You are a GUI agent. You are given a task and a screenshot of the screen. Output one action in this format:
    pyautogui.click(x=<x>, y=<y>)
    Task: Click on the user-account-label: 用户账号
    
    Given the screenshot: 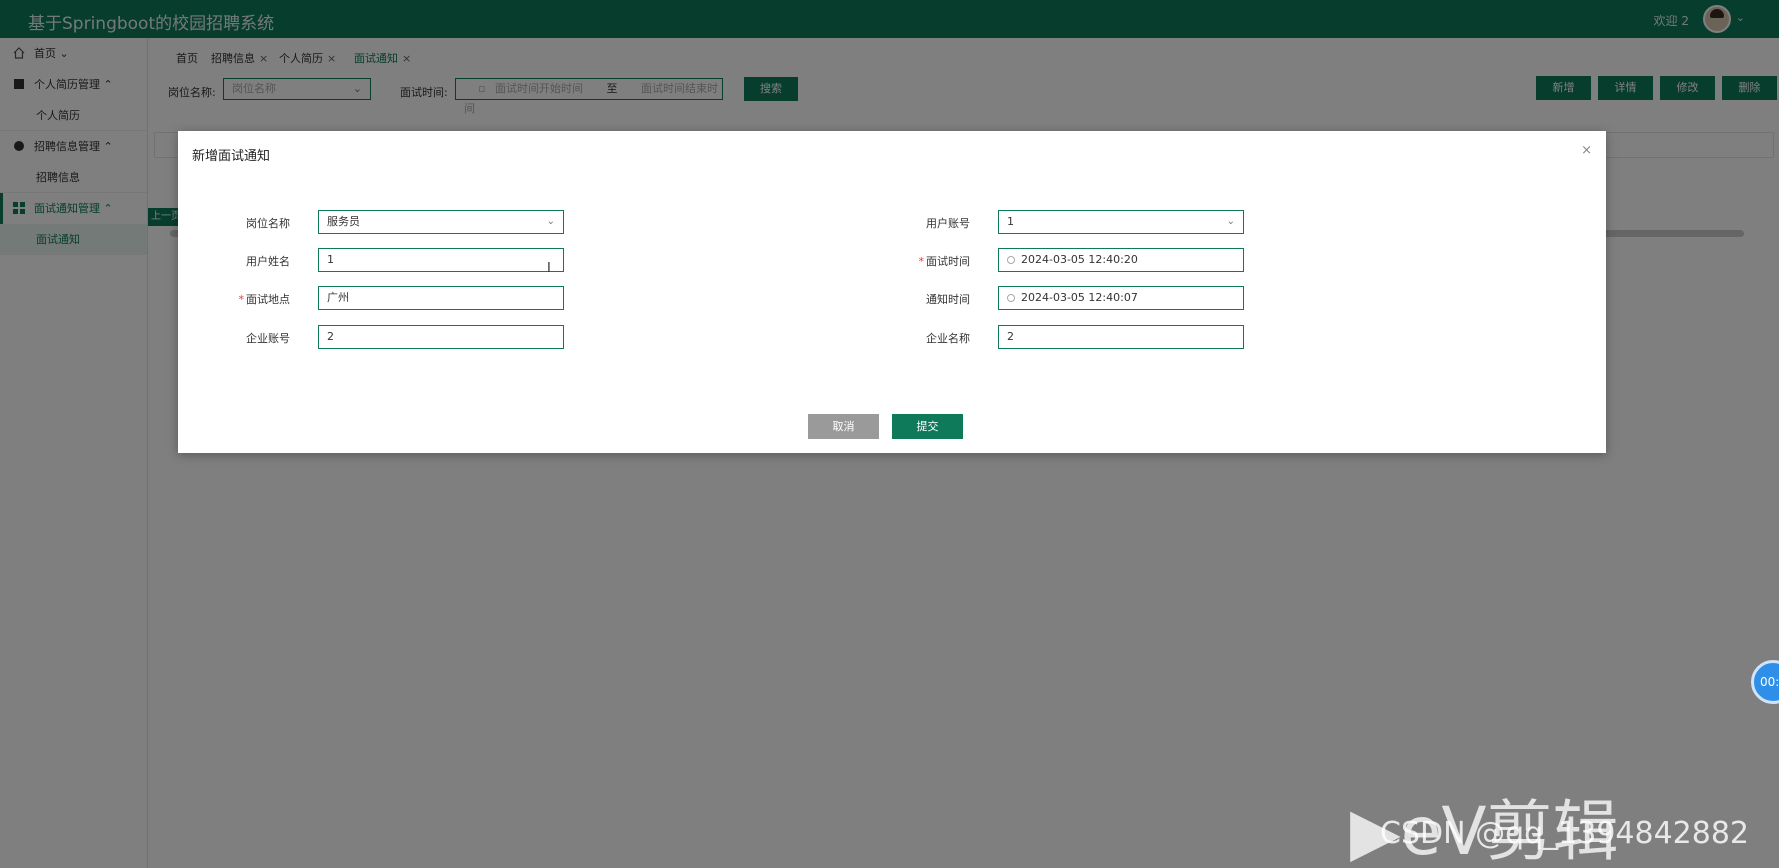 What is the action you would take?
    pyautogui.click(x=948, y=223)
    